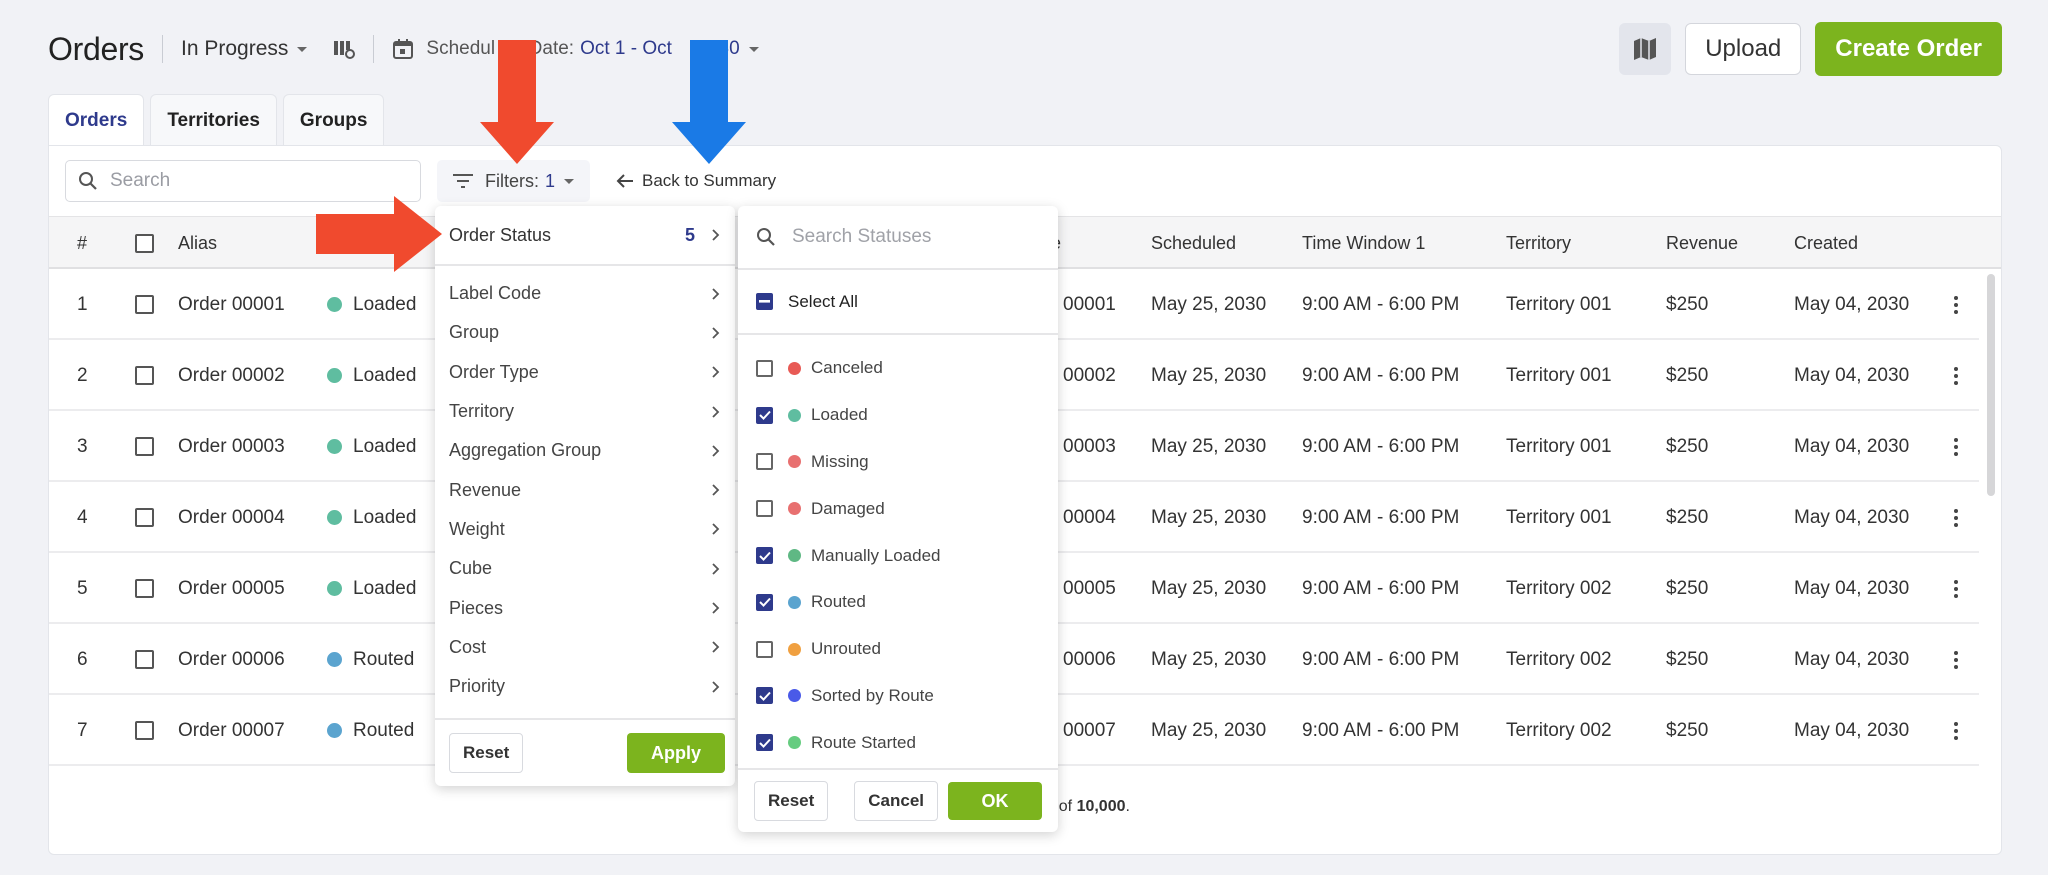 The width and height of the screenshot is (2048, 875). What do you see at coordinates (791, 801) in the screenshot?
I see `status-reset-button: Reset` at bounding box center [791, 801].